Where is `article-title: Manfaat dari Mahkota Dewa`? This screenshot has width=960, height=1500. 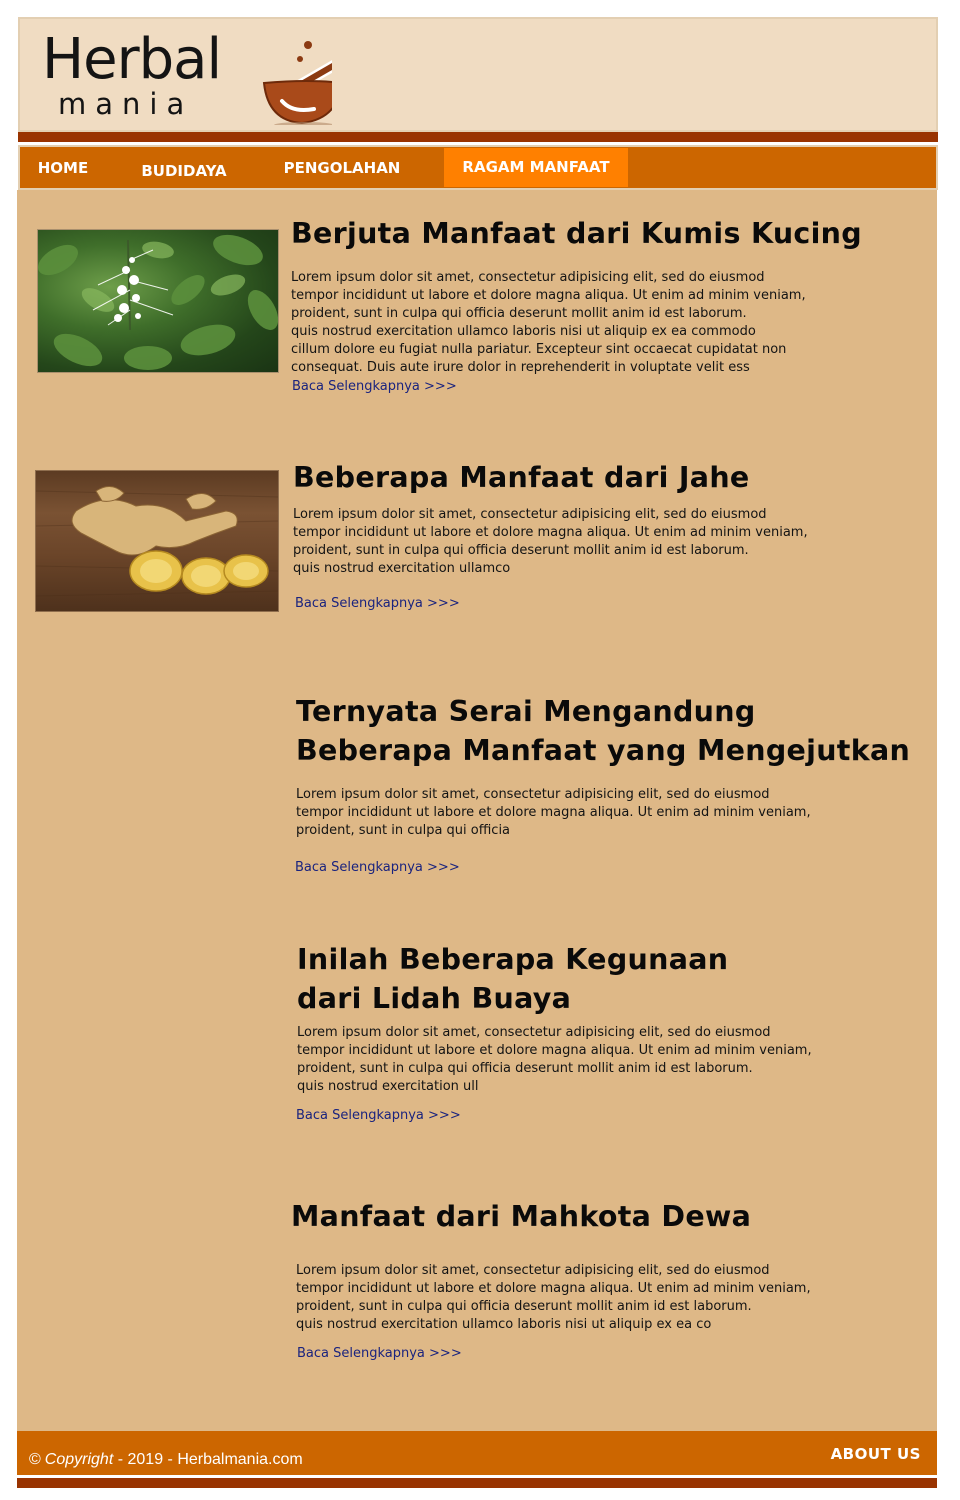
article-title: Manfaat dari Mahkota Dewa is located at coordinates (606, 1216).